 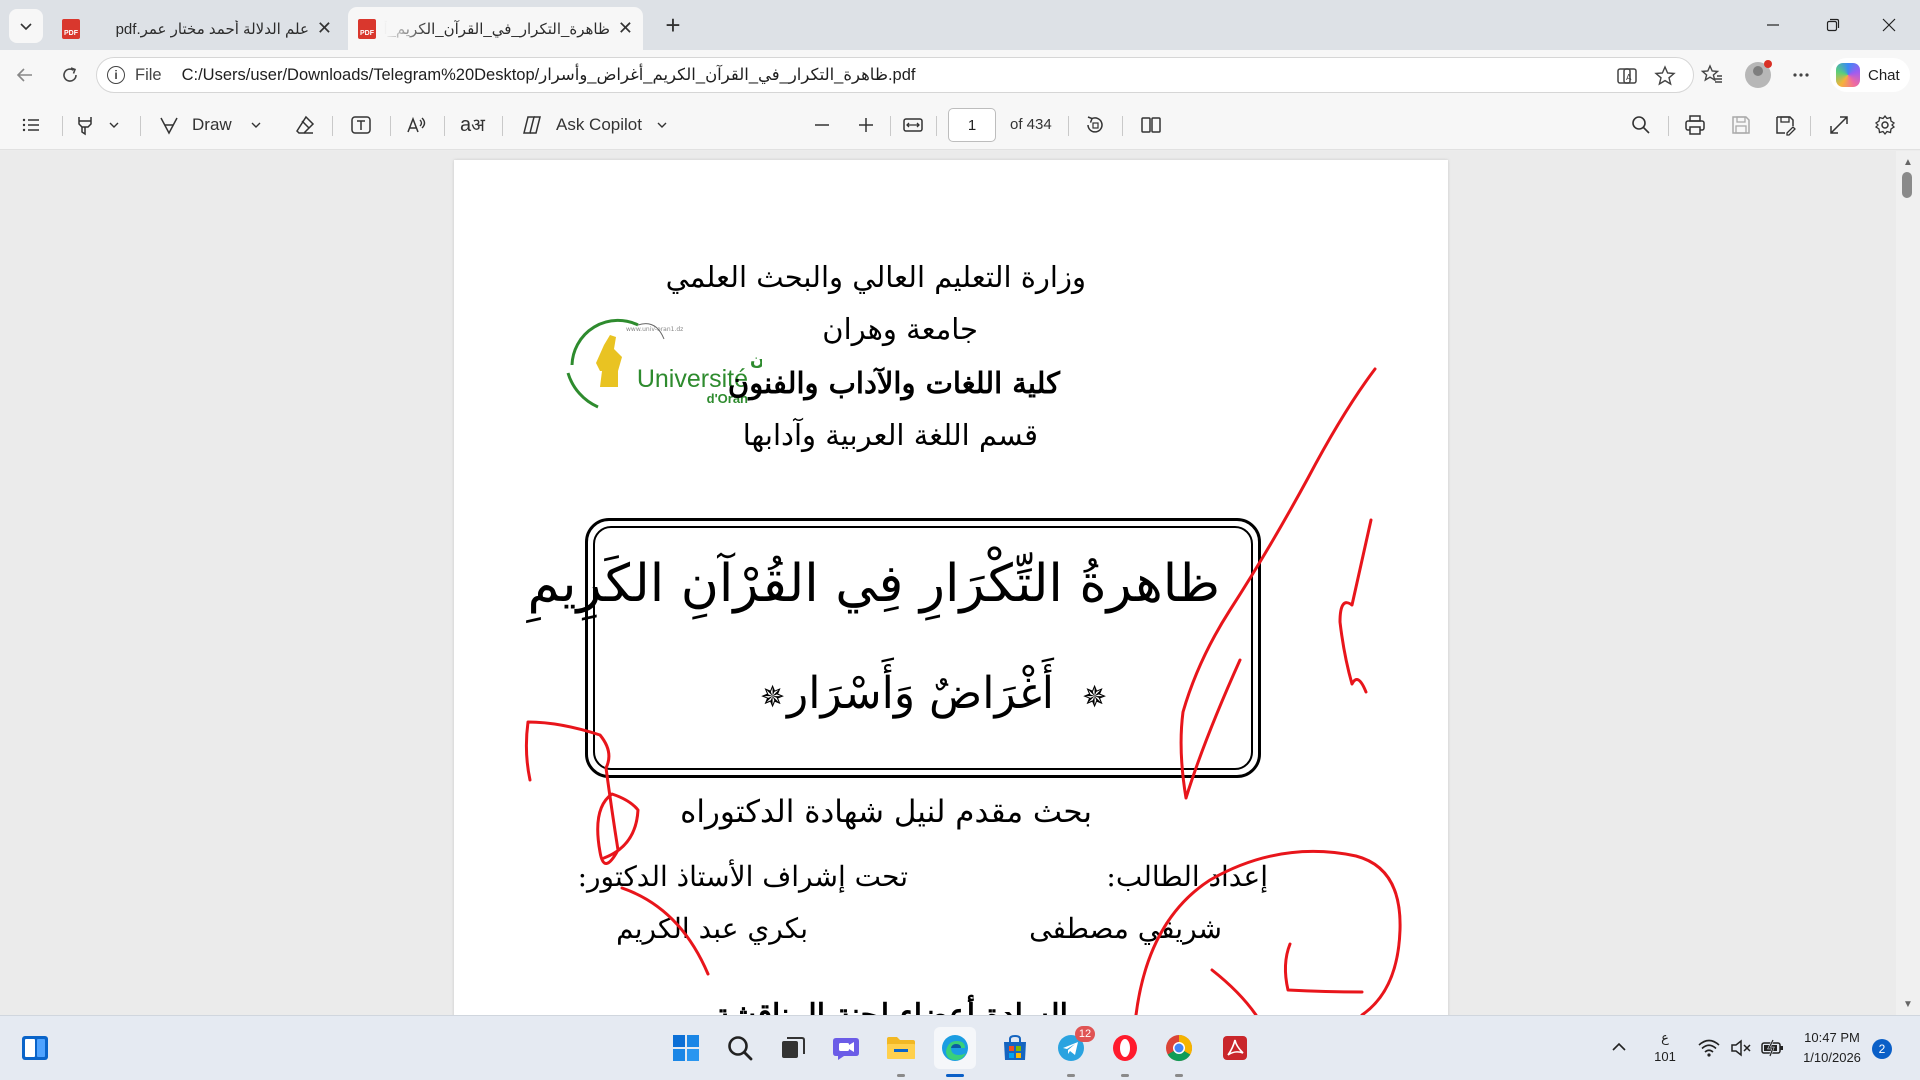 I want to click on favorite-star-icon, so click(x=1665, y=76).